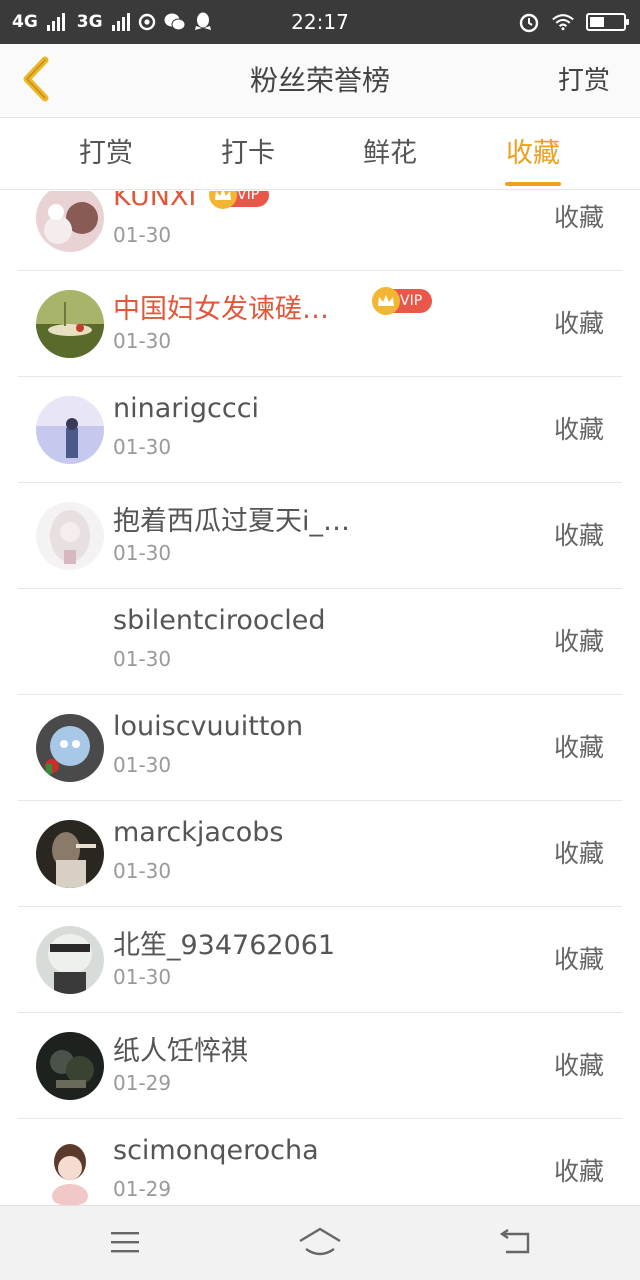 The width and height of the screenshot is (640, 1280). I want to click on list-item: ninarigccci 01-30 收藏, so click(320, 430).